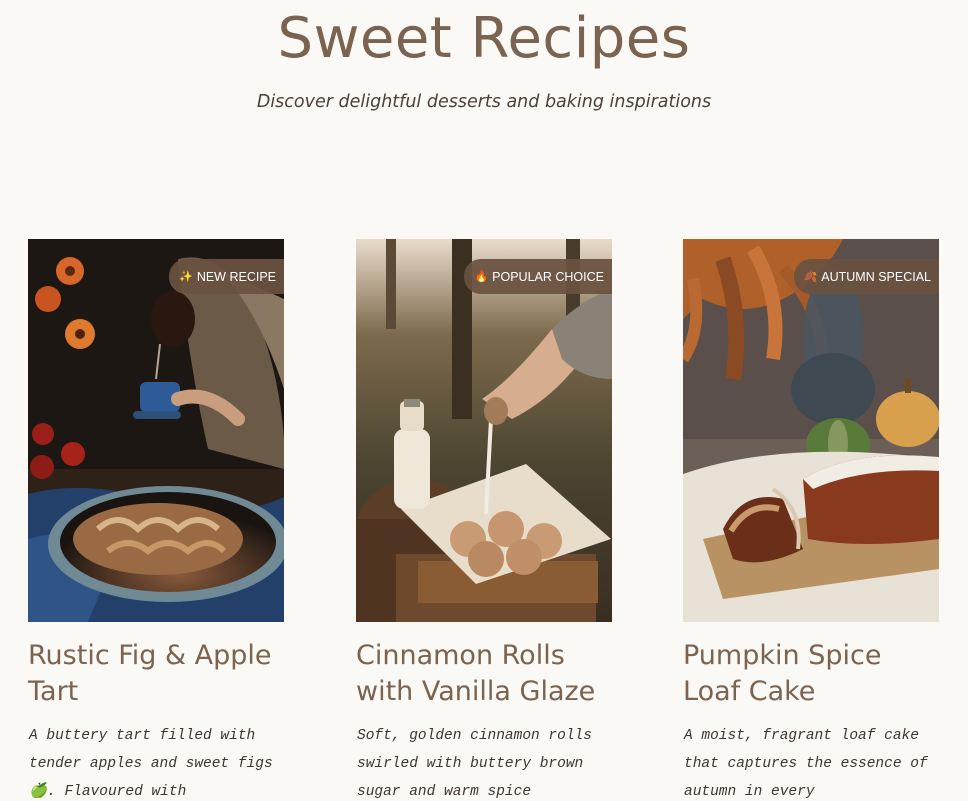  What do you see at coordinates (811, 430) in the screenshot?
I see `recipe-photo-pumpkin-loaf: 🍂 AUTUMN SPECIAL` at bounding box center [811, 430].